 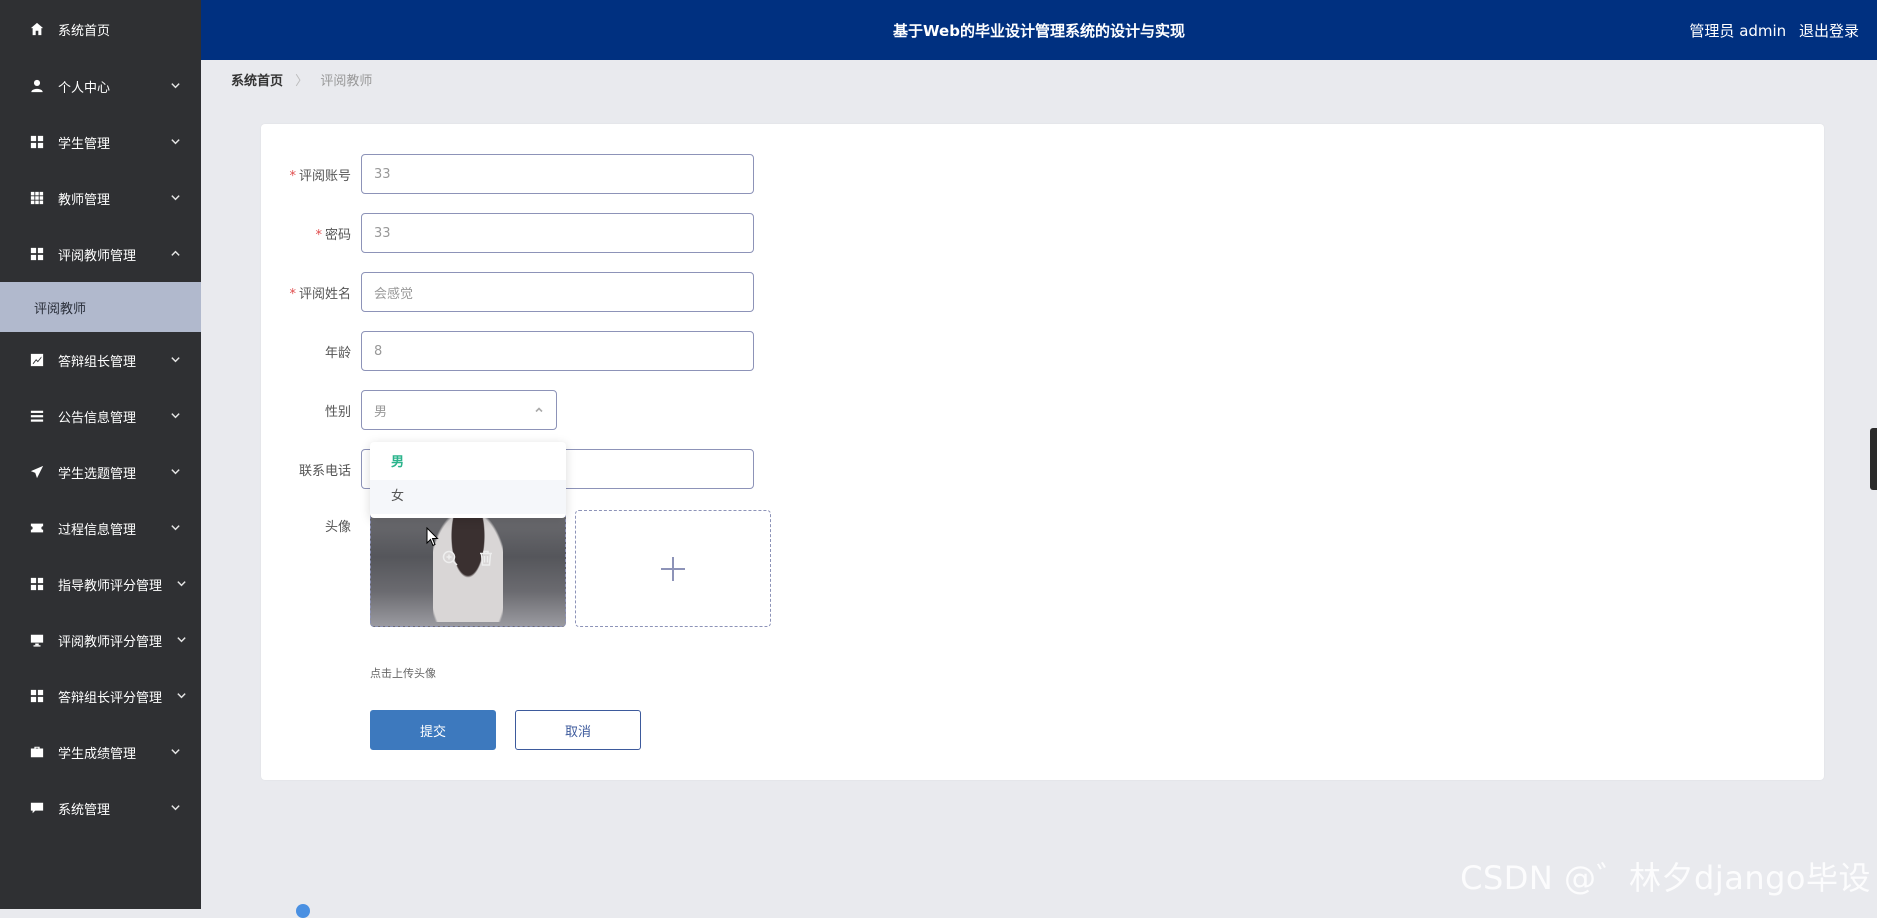 I want to click on send-icon, so click(x=37, y=472).